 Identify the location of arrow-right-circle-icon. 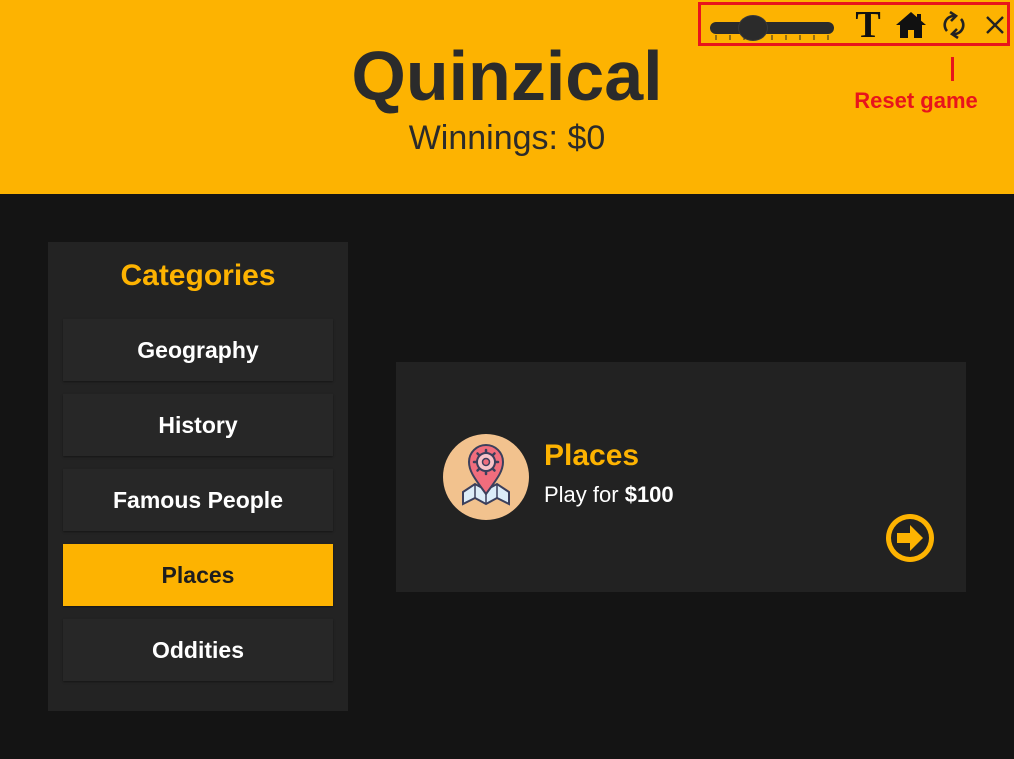
(910, 538).